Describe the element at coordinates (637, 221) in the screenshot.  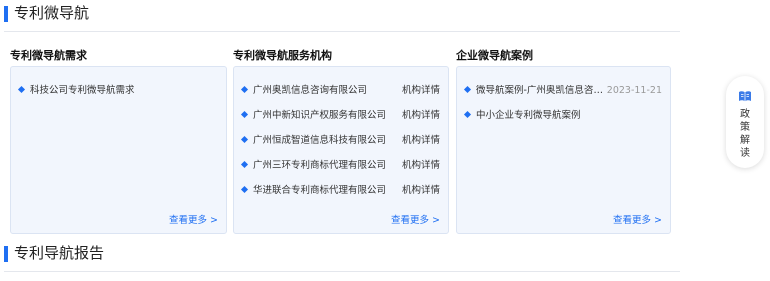
I see `view-more-link-cases: 查看更多 >` at that location.